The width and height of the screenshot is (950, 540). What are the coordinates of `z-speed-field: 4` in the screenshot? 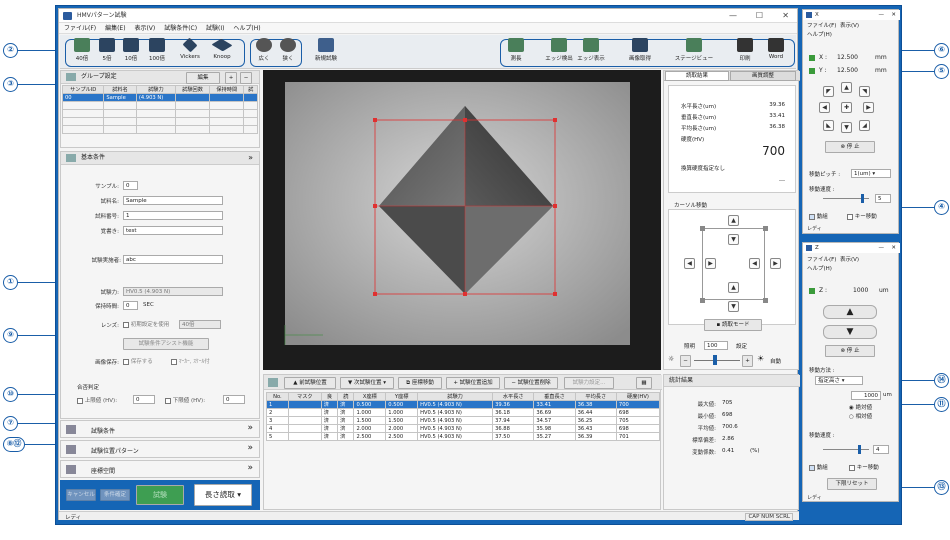 It's located at (881, 449).